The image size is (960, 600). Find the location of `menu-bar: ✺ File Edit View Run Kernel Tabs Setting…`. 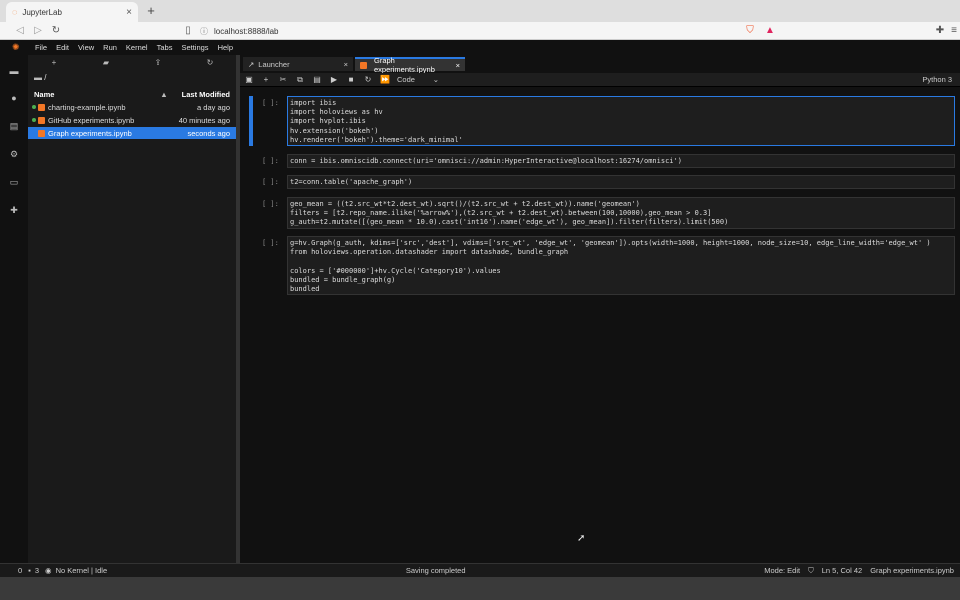

menu-bar: ✺ File Edit View Run Kernel Tabs Setting… is located at coordinates (480, 47).